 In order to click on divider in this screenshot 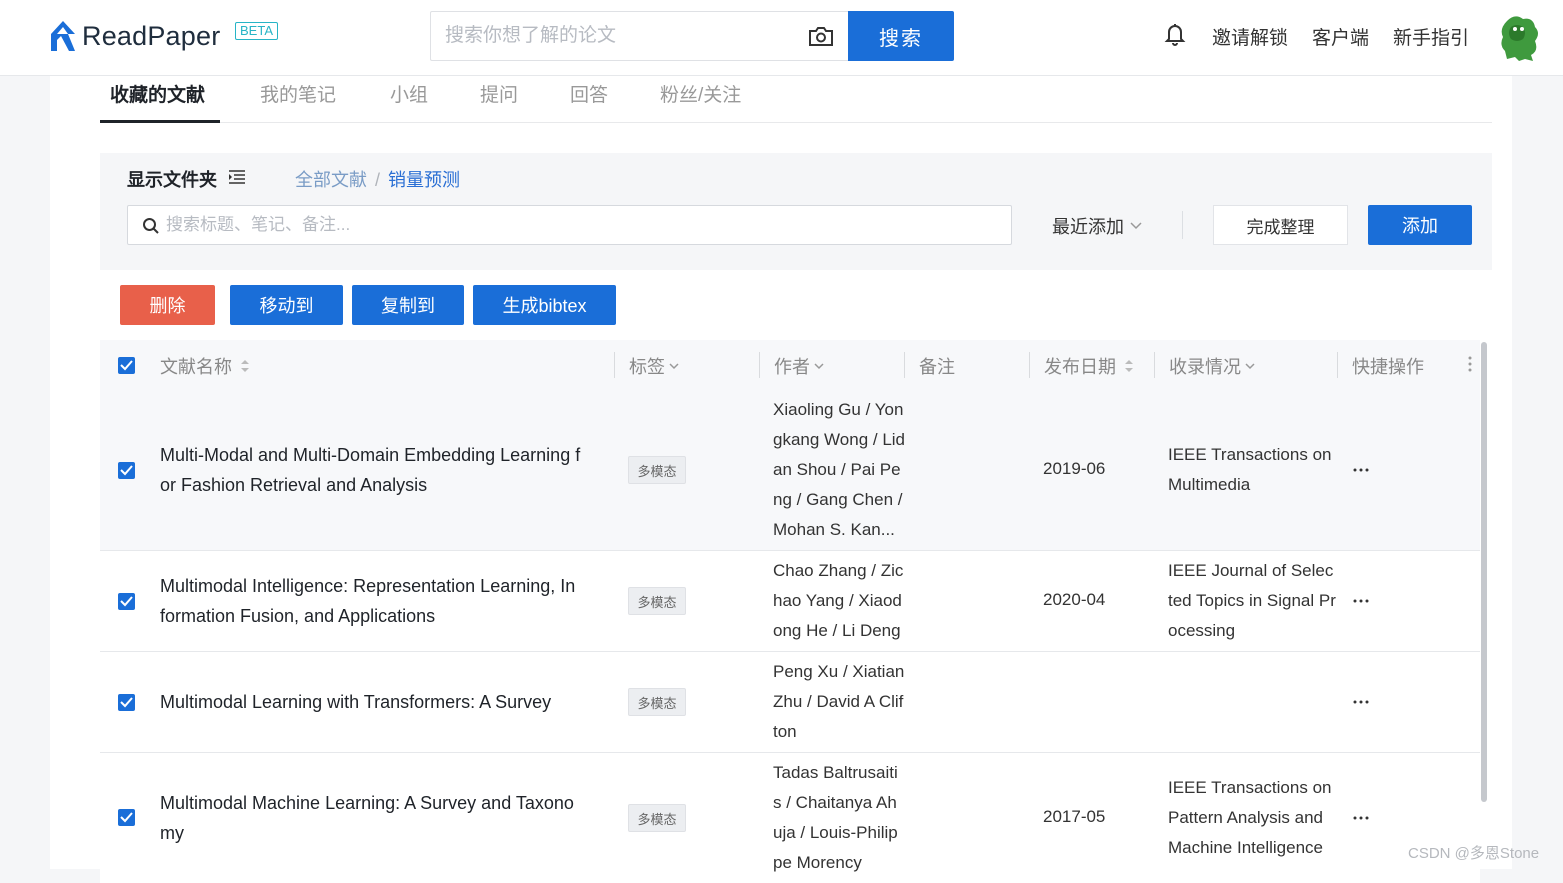, I will do `click(1182, 225)`.